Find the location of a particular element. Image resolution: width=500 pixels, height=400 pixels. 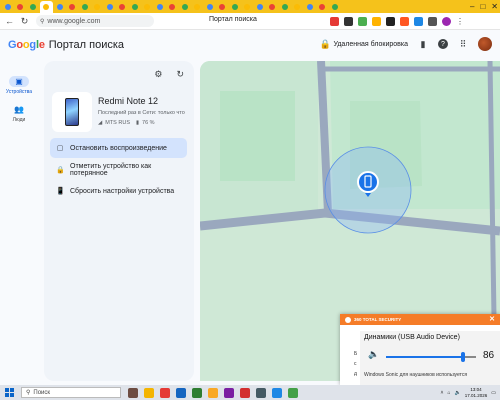

extension-dark-icon is located at coordinates (348, 21).